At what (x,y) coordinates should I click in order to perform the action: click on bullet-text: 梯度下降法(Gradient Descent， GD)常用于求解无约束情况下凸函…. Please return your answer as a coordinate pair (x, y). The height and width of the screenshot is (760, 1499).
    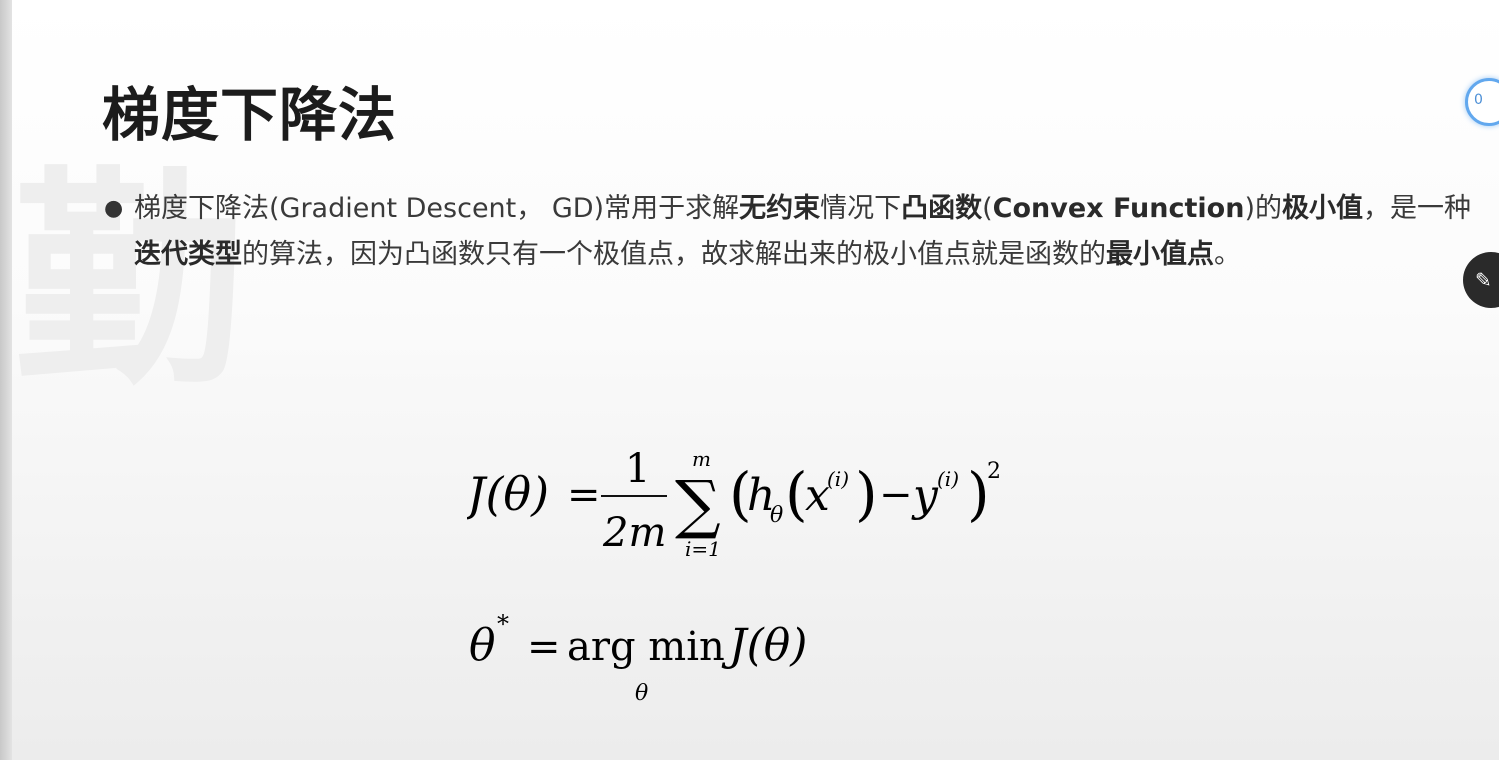
    Looking at the image, I should click on (809, 232).